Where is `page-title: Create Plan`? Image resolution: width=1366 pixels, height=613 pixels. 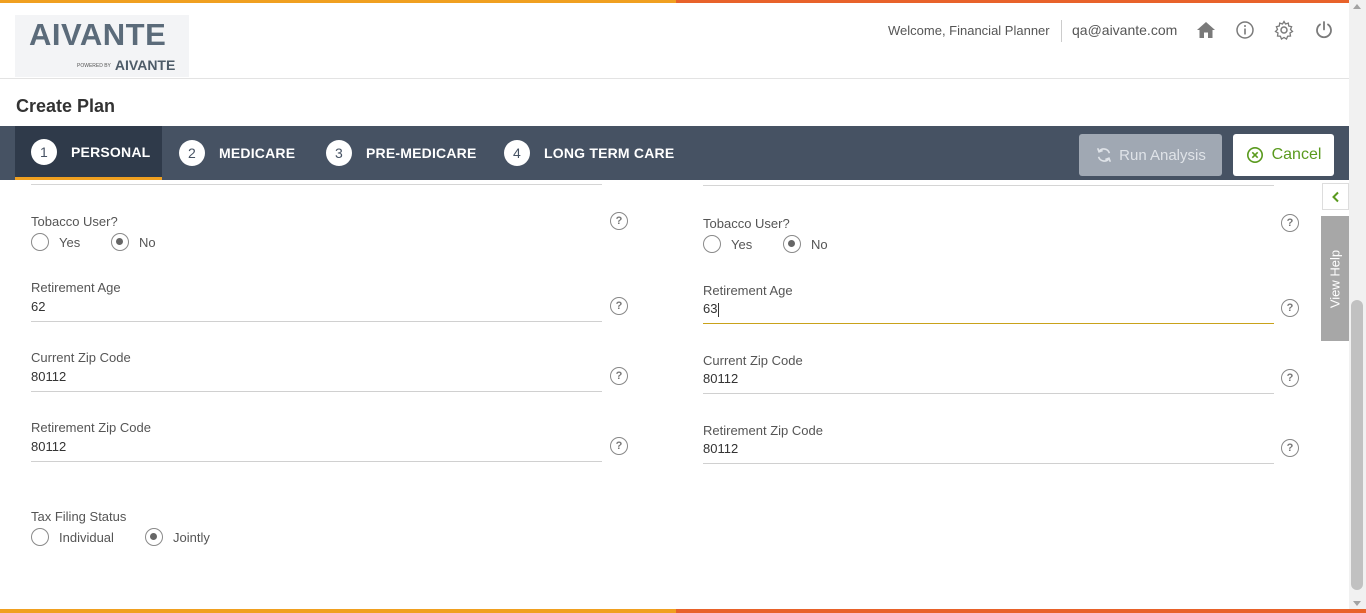
page-title: Create Plan is located at coordinates (66, 106).